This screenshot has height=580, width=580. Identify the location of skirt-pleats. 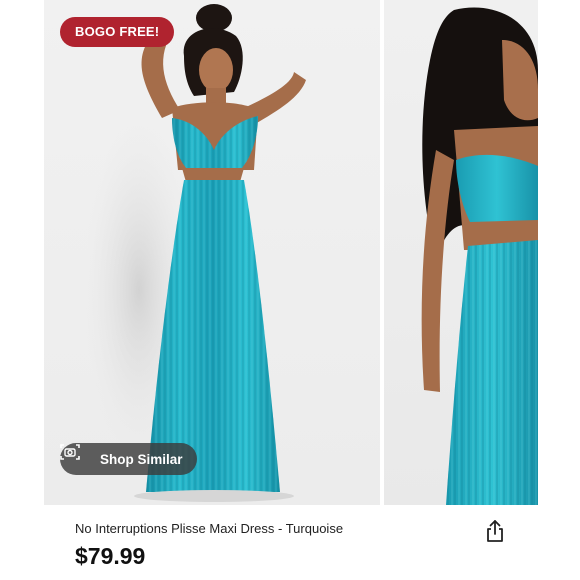
(492, 372).